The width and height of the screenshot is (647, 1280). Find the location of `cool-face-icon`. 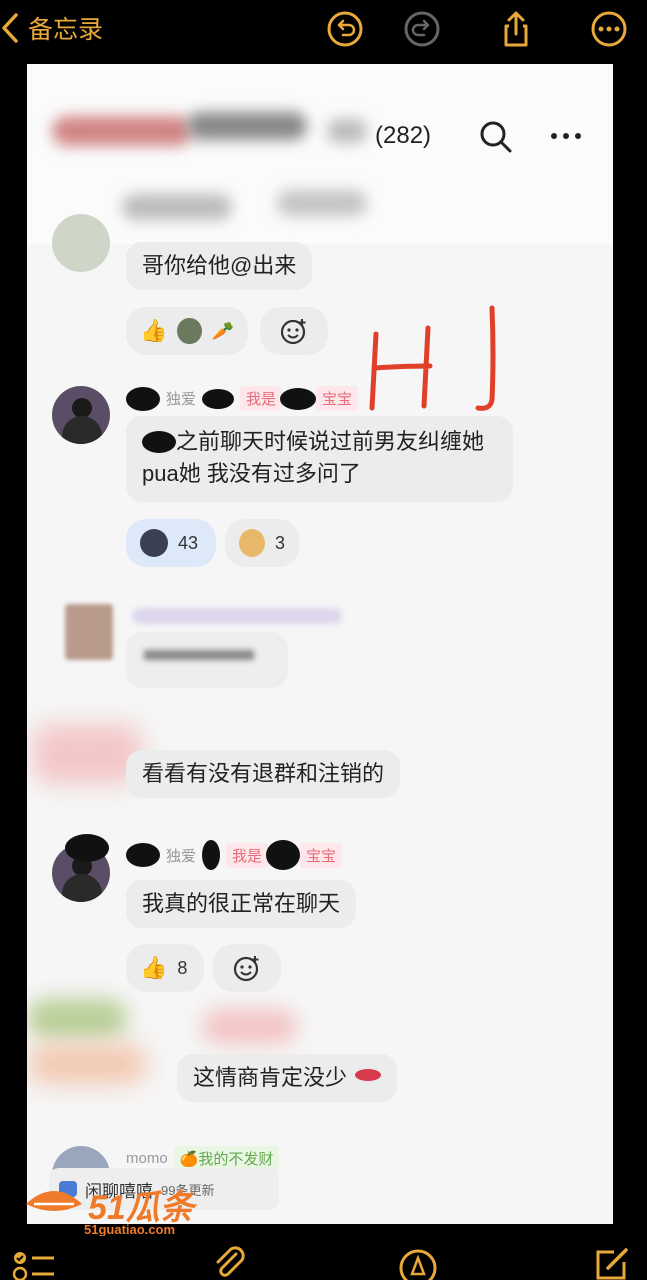

cool-face-icon is located at coordinates (154, 543).